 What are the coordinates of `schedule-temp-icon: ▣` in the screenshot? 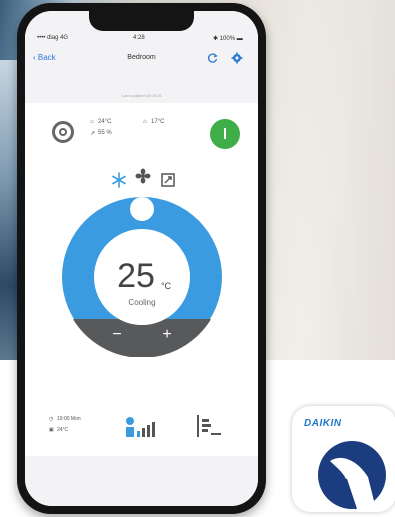 It's located at (51, 430).